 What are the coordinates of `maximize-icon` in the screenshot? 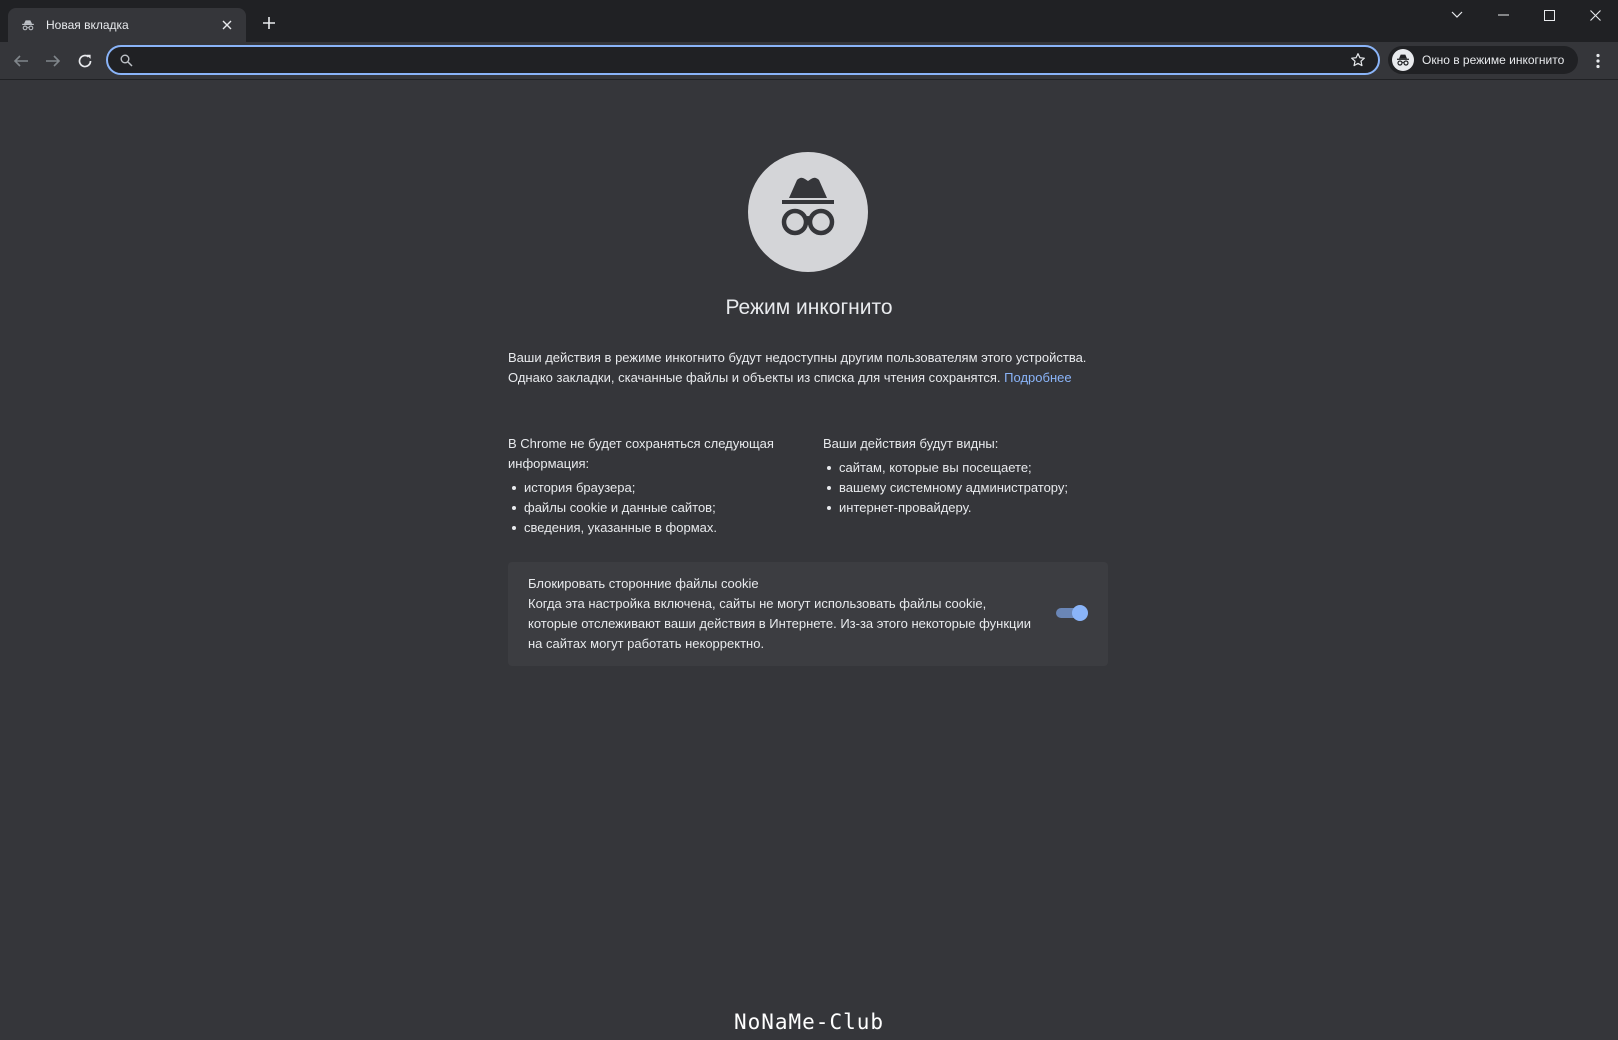 It's located at (1549, 15).